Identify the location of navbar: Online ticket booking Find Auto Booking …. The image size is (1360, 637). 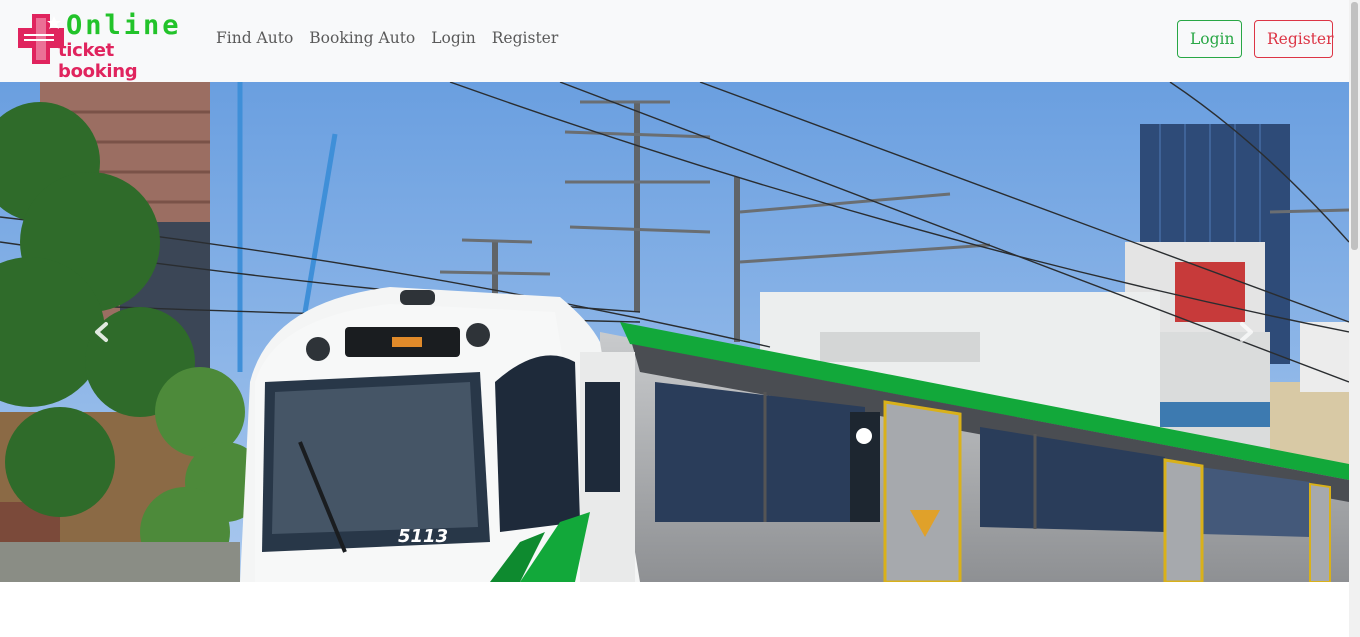
(674, 41).